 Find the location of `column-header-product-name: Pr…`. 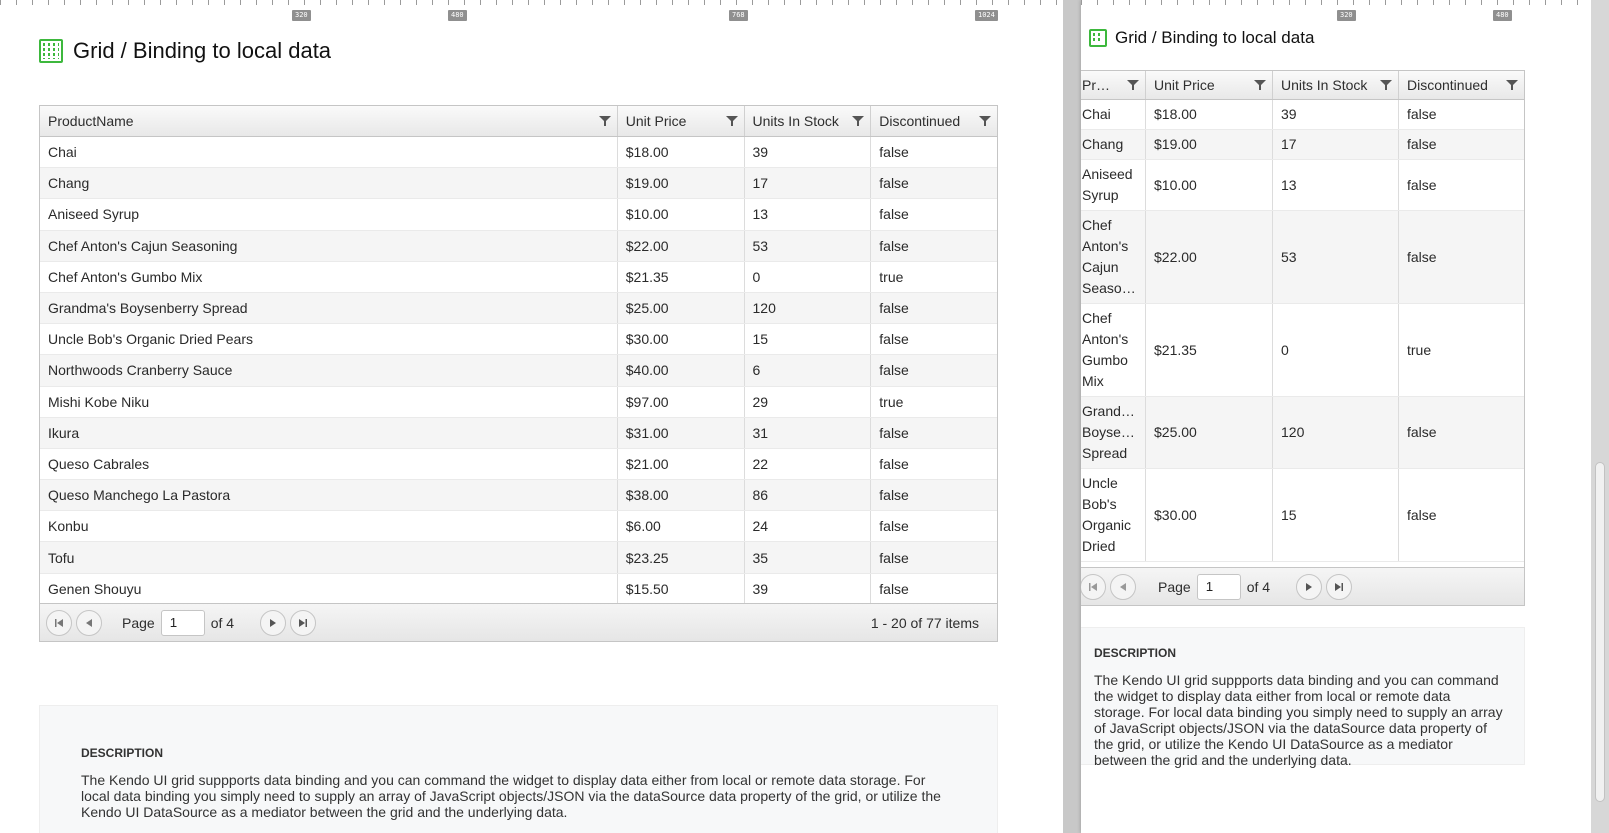

column-header-product-name: Pr… is located at coordinates (1113, 85).